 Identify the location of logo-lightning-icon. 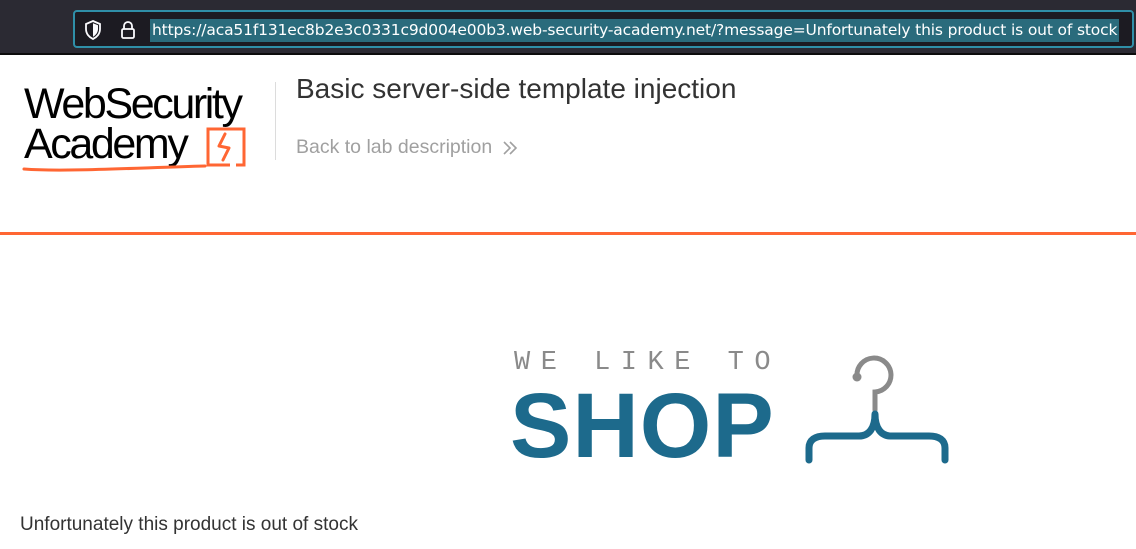
(226, 147).